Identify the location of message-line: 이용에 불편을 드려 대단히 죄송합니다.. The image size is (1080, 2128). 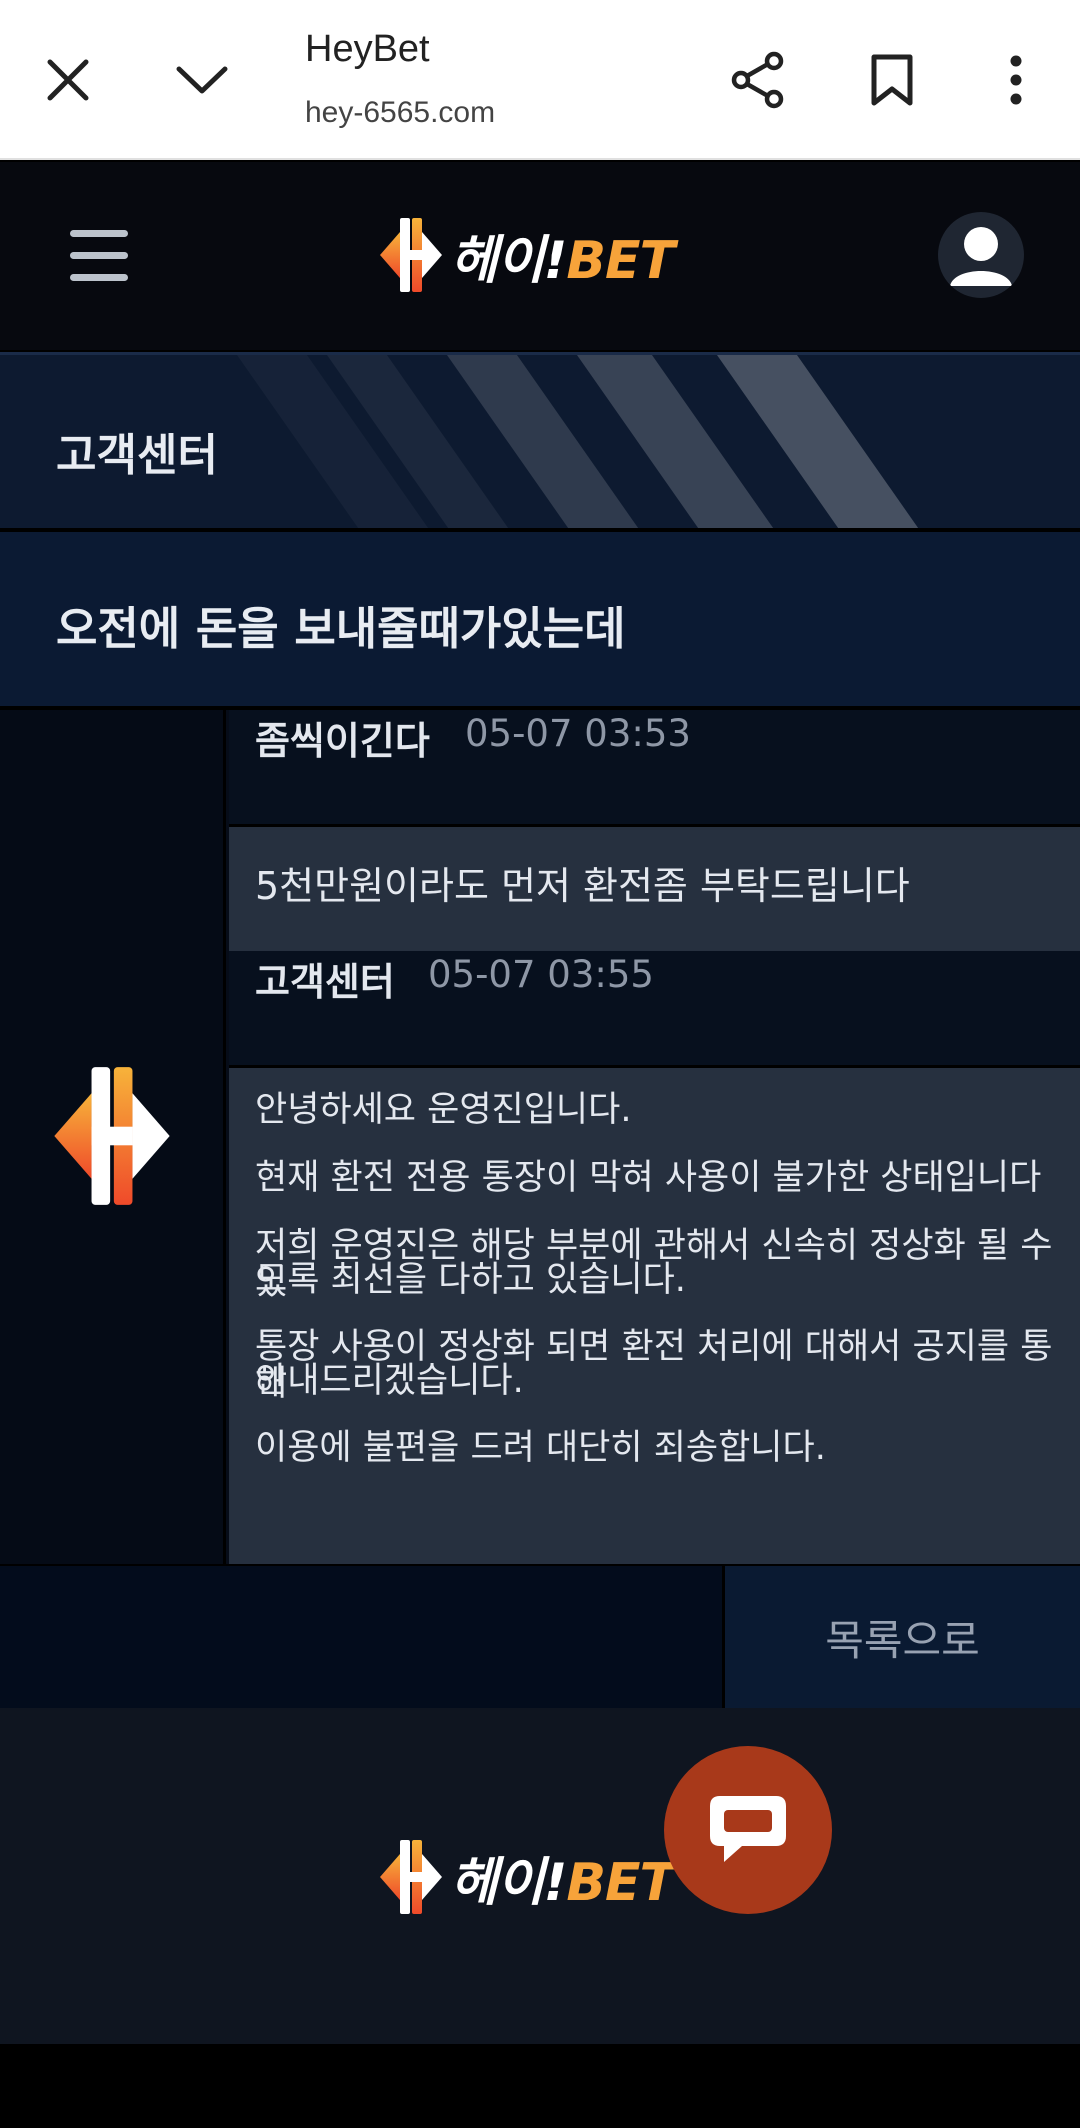
(540, 1448).